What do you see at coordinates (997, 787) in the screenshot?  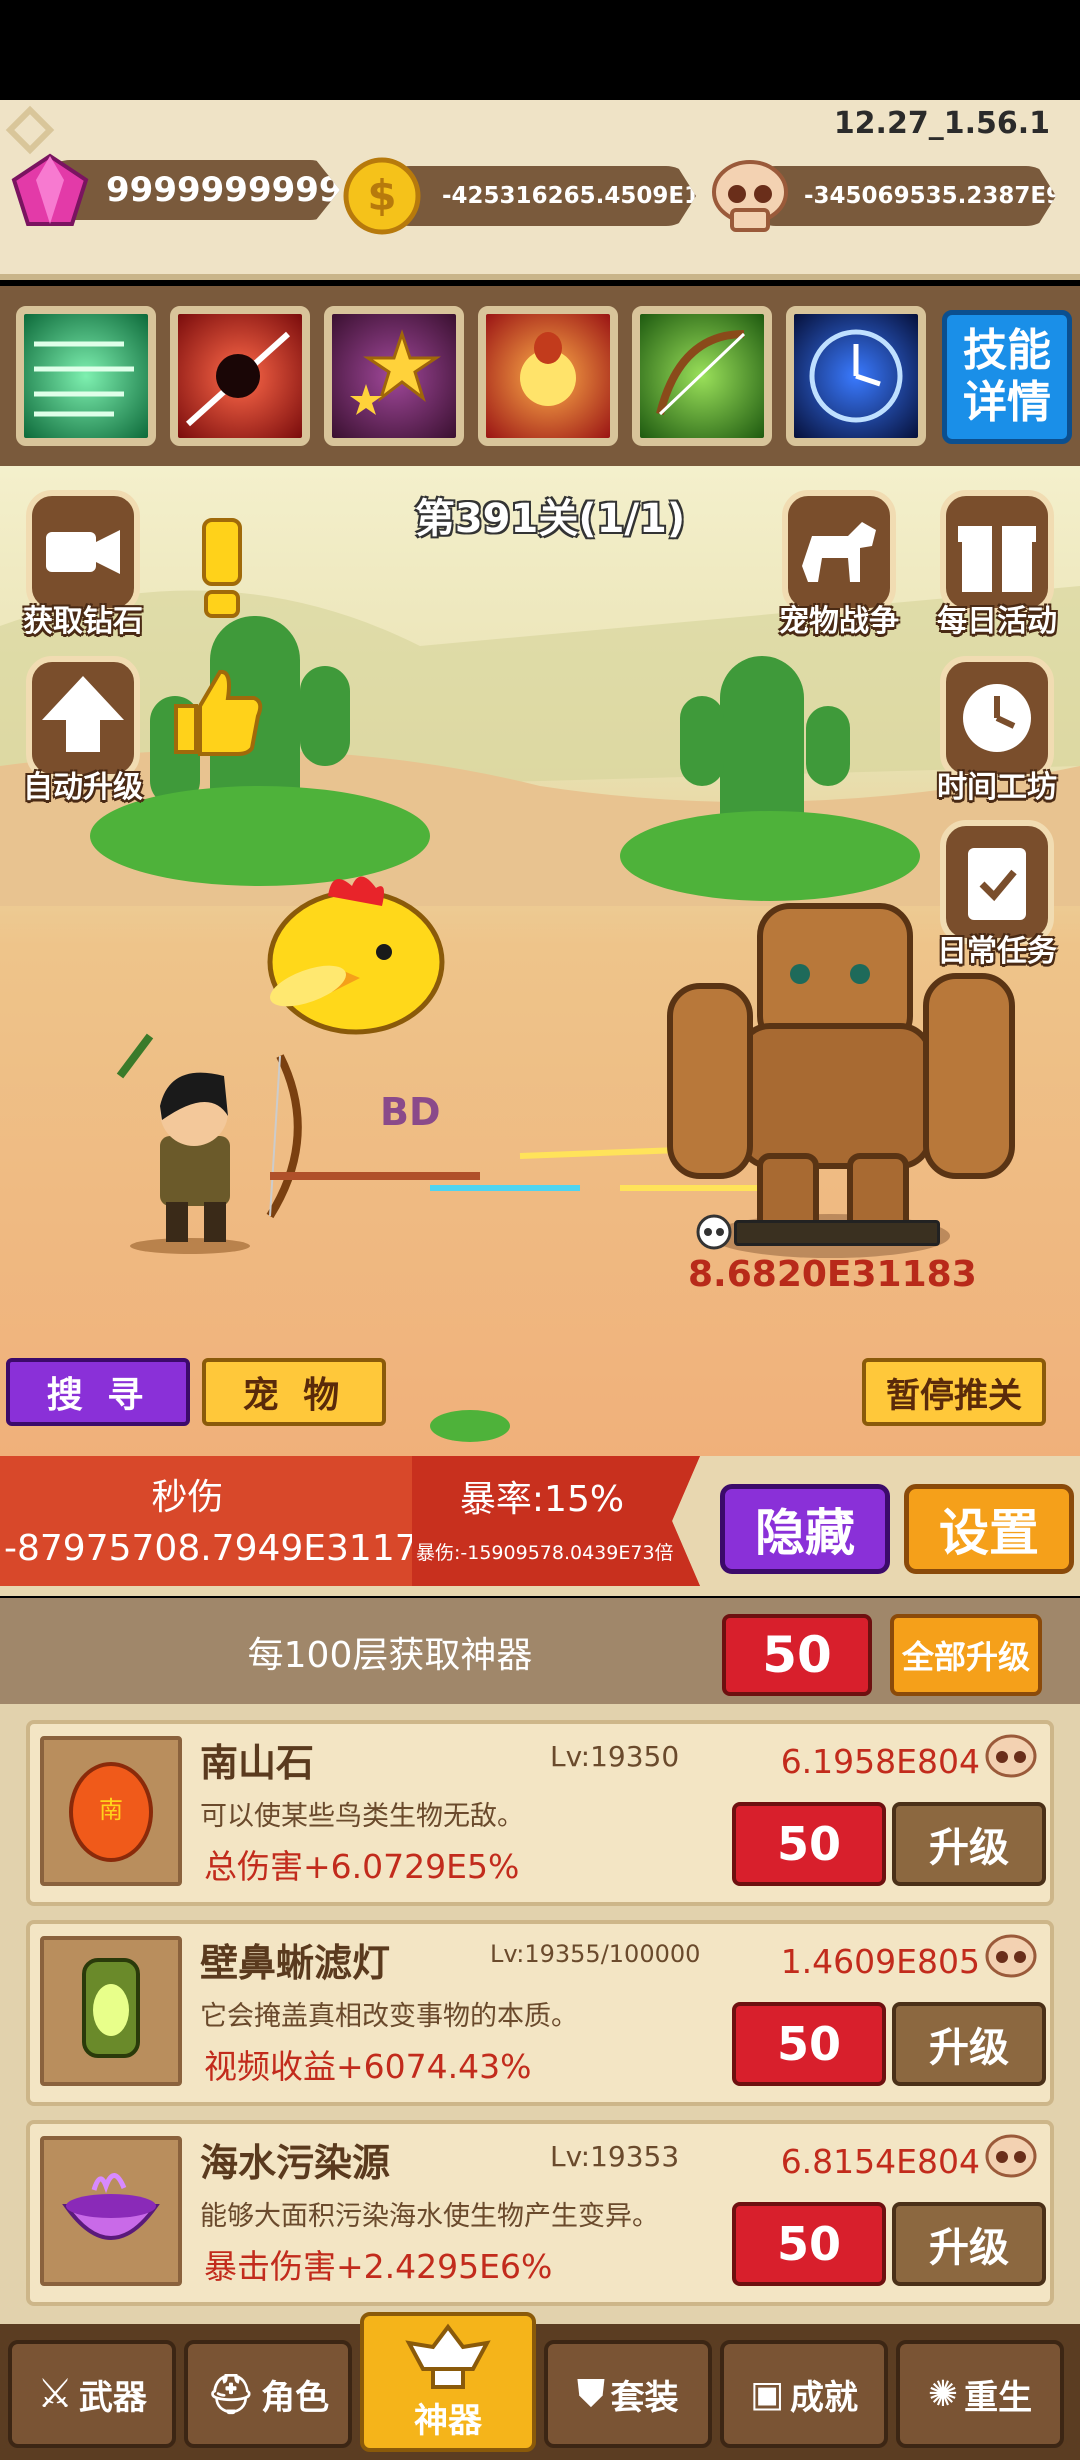 I see `time-workshop-label: 时间工坊` at bounding box center [997, 787].